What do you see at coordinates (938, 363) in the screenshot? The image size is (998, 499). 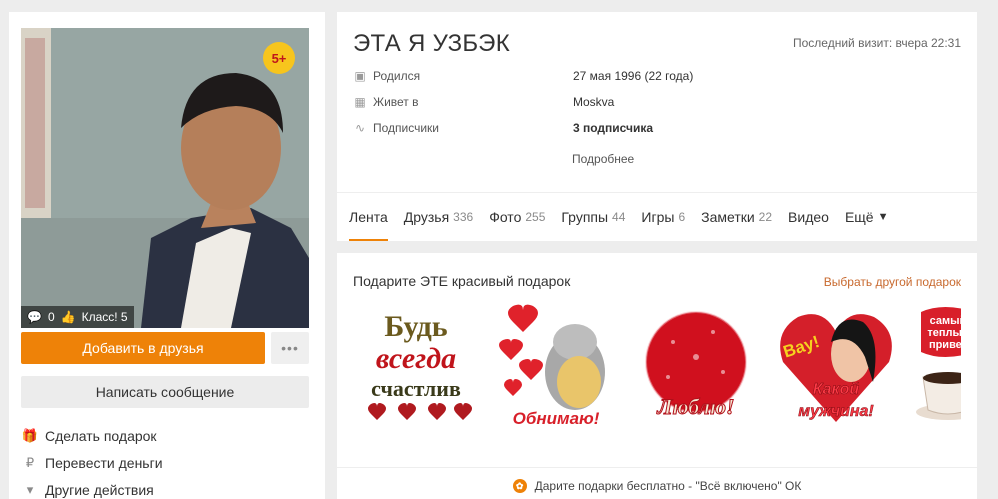 I see `gift-image: самый теплый привет` at bounding box center [938, 363].